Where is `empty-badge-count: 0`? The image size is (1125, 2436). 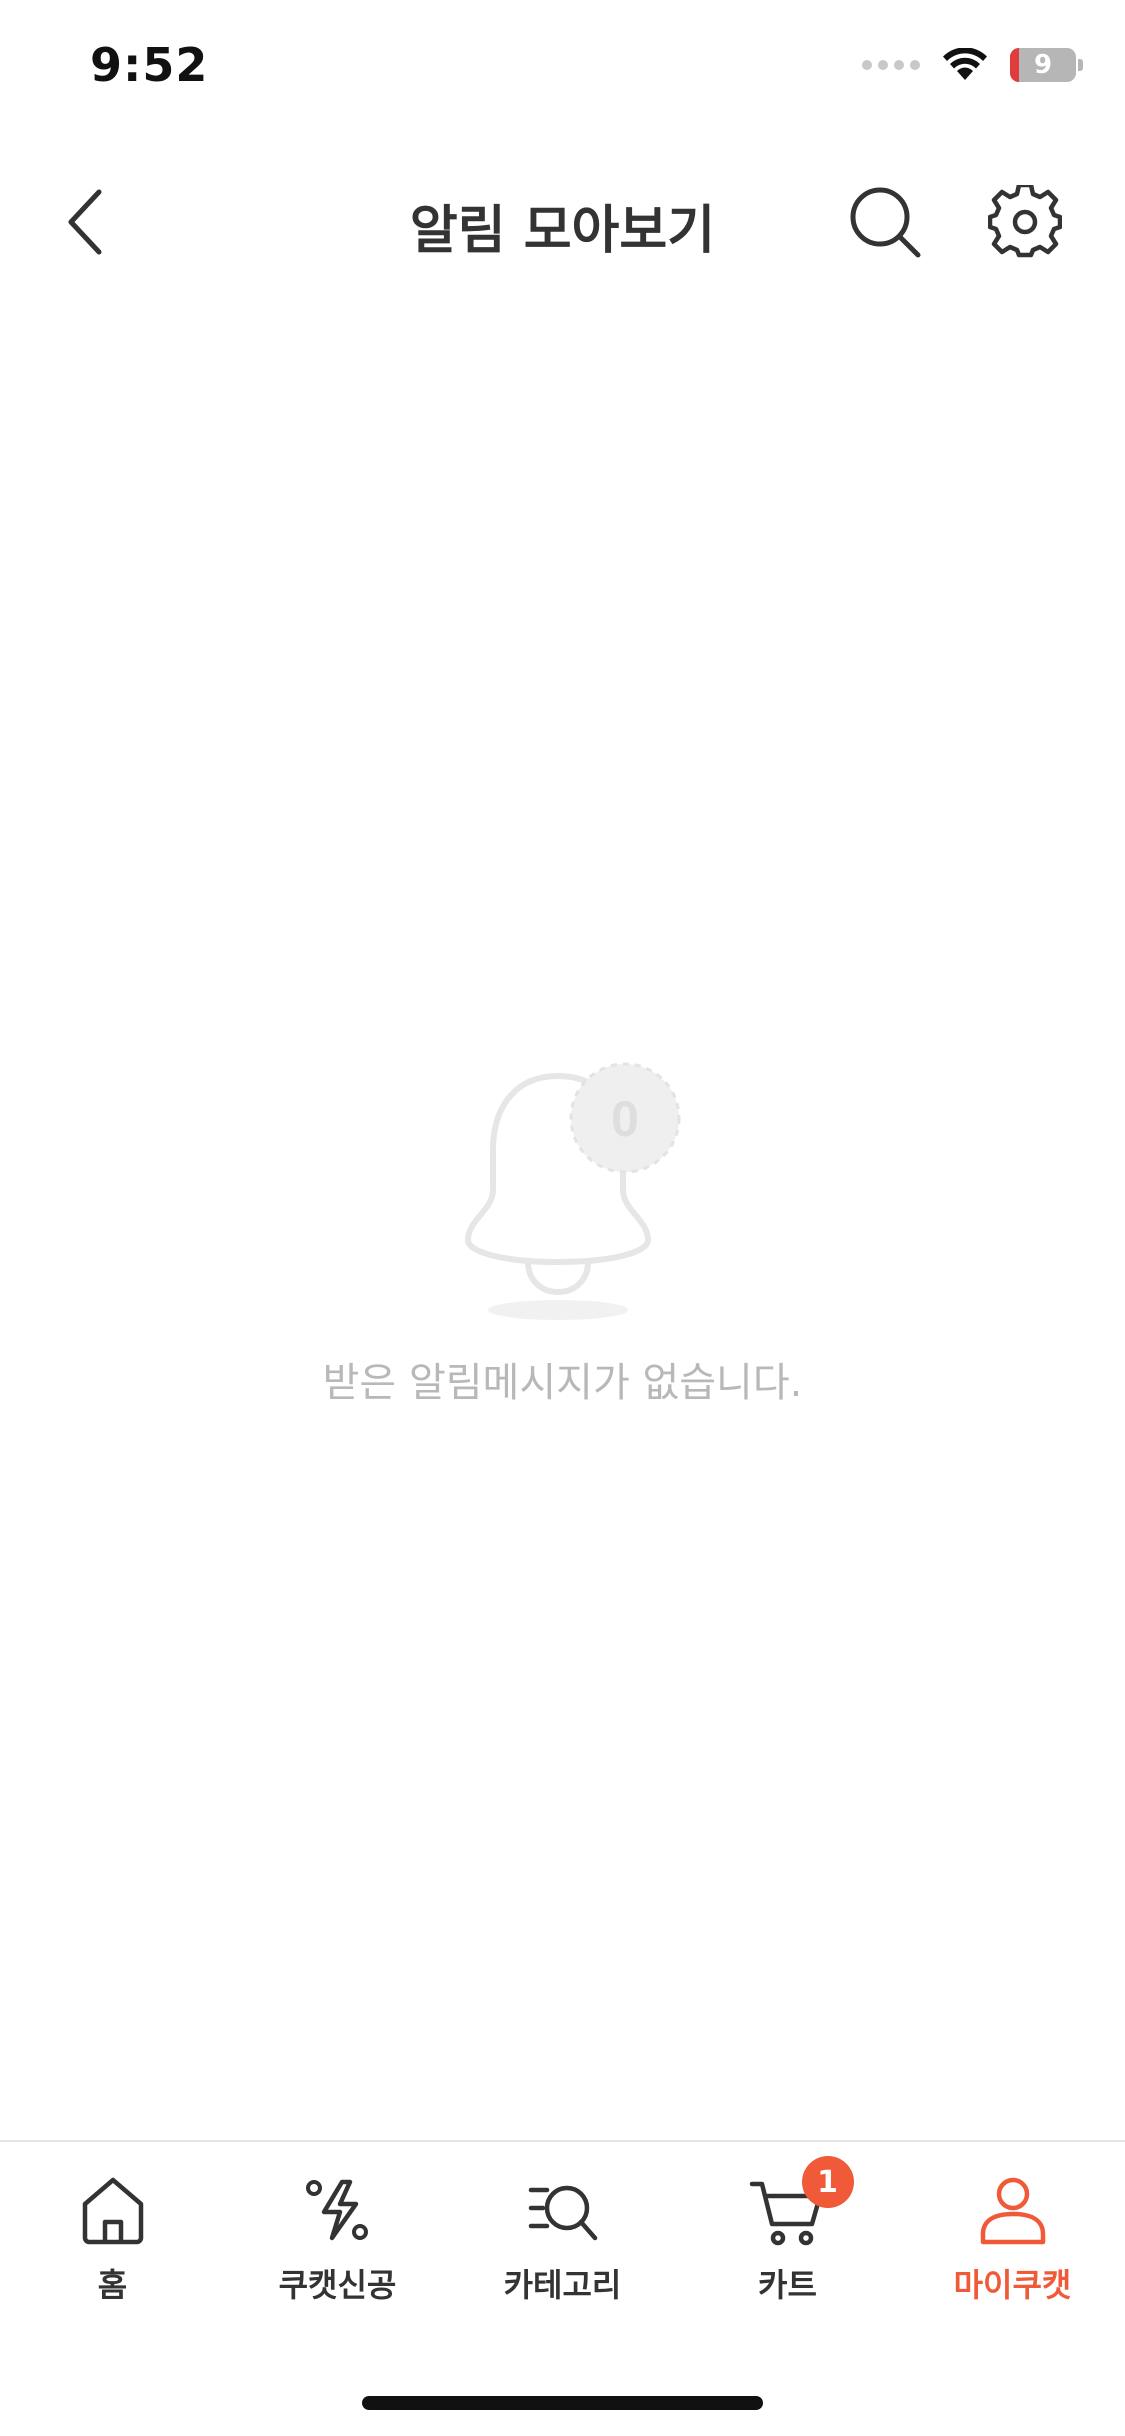 empty-badge-count: 0 is located at coordinates (625, 1119).